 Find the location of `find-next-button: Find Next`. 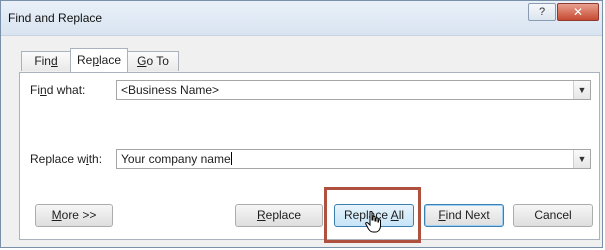

find-next-button: Find Next is located at coordinates (464, 215).